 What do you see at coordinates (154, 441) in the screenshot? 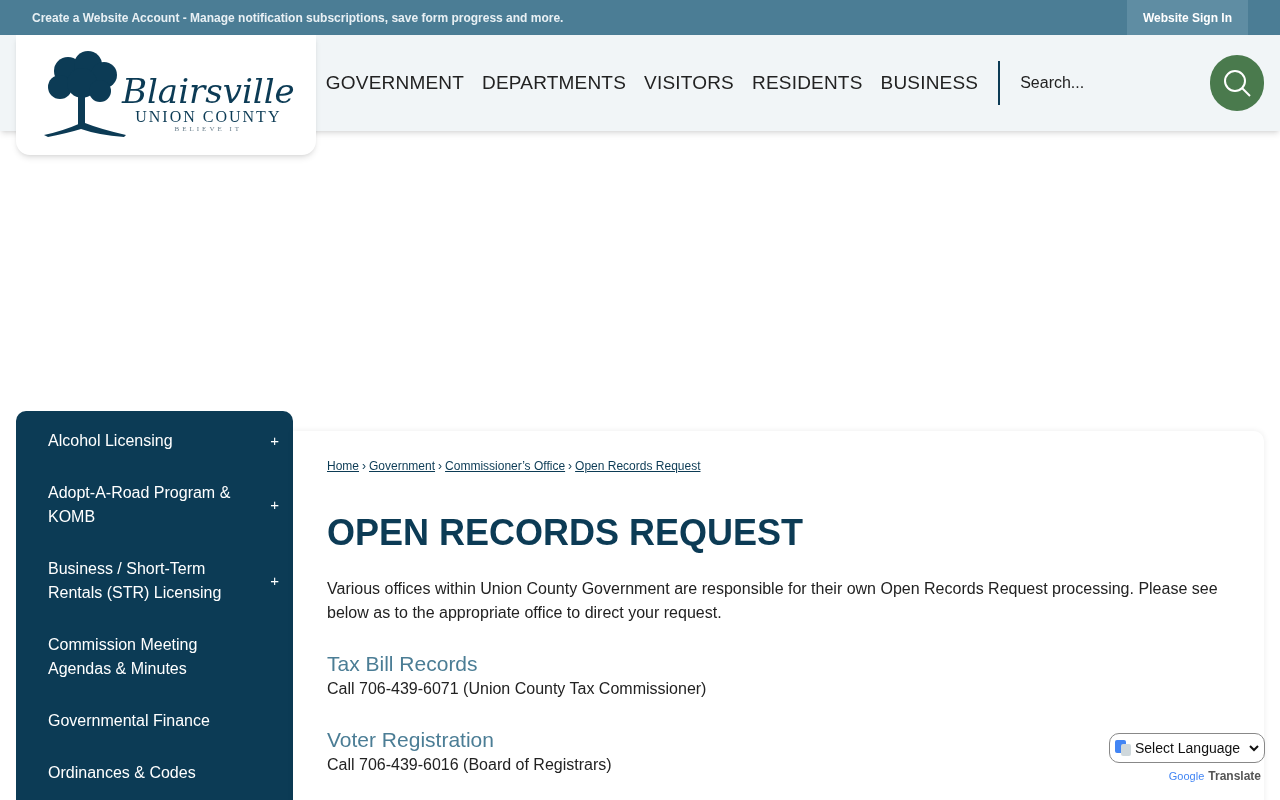
I see `sidebar-item: Alcohol Licensing +` at bounding box center [154, 441].